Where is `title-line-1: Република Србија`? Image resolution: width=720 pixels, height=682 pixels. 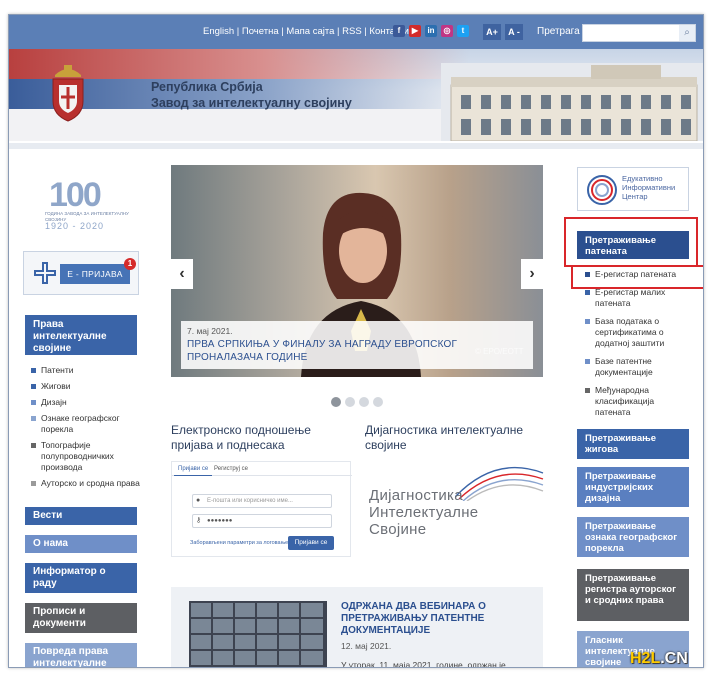
title-line-1: Република Србија is located at coordinates (207, 87).